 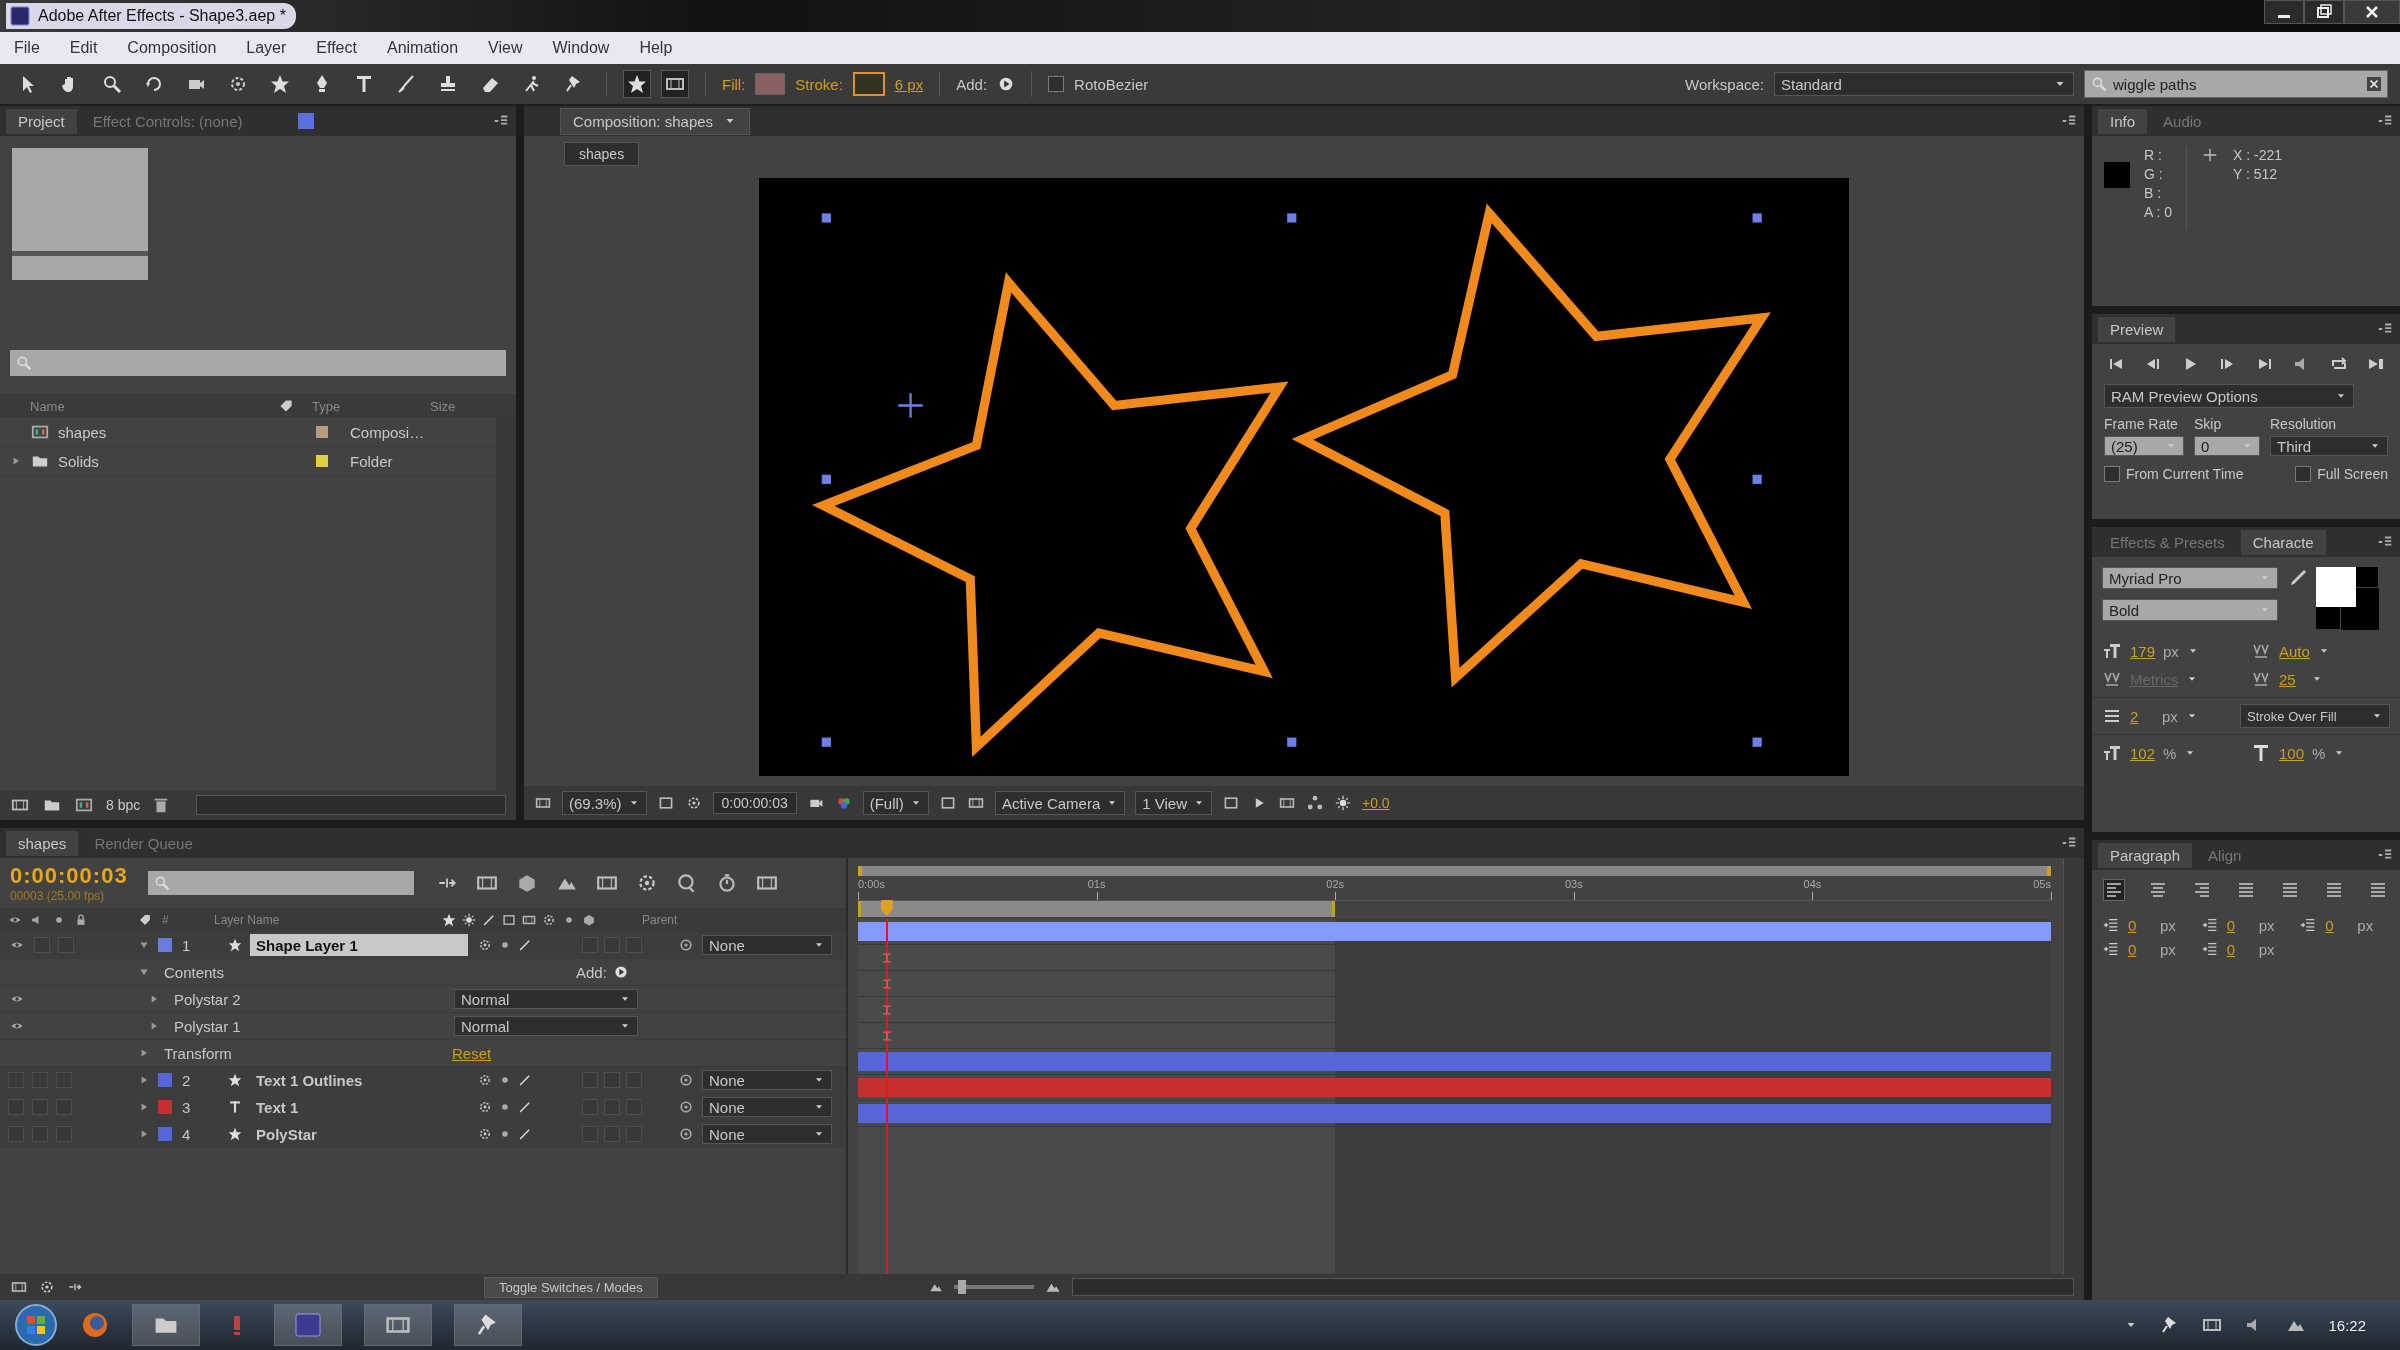 What do you see at coordinates (236, 999) in the screenshot?
I see `property-group-name: Polystar 2` at bounding box center [236, 999].